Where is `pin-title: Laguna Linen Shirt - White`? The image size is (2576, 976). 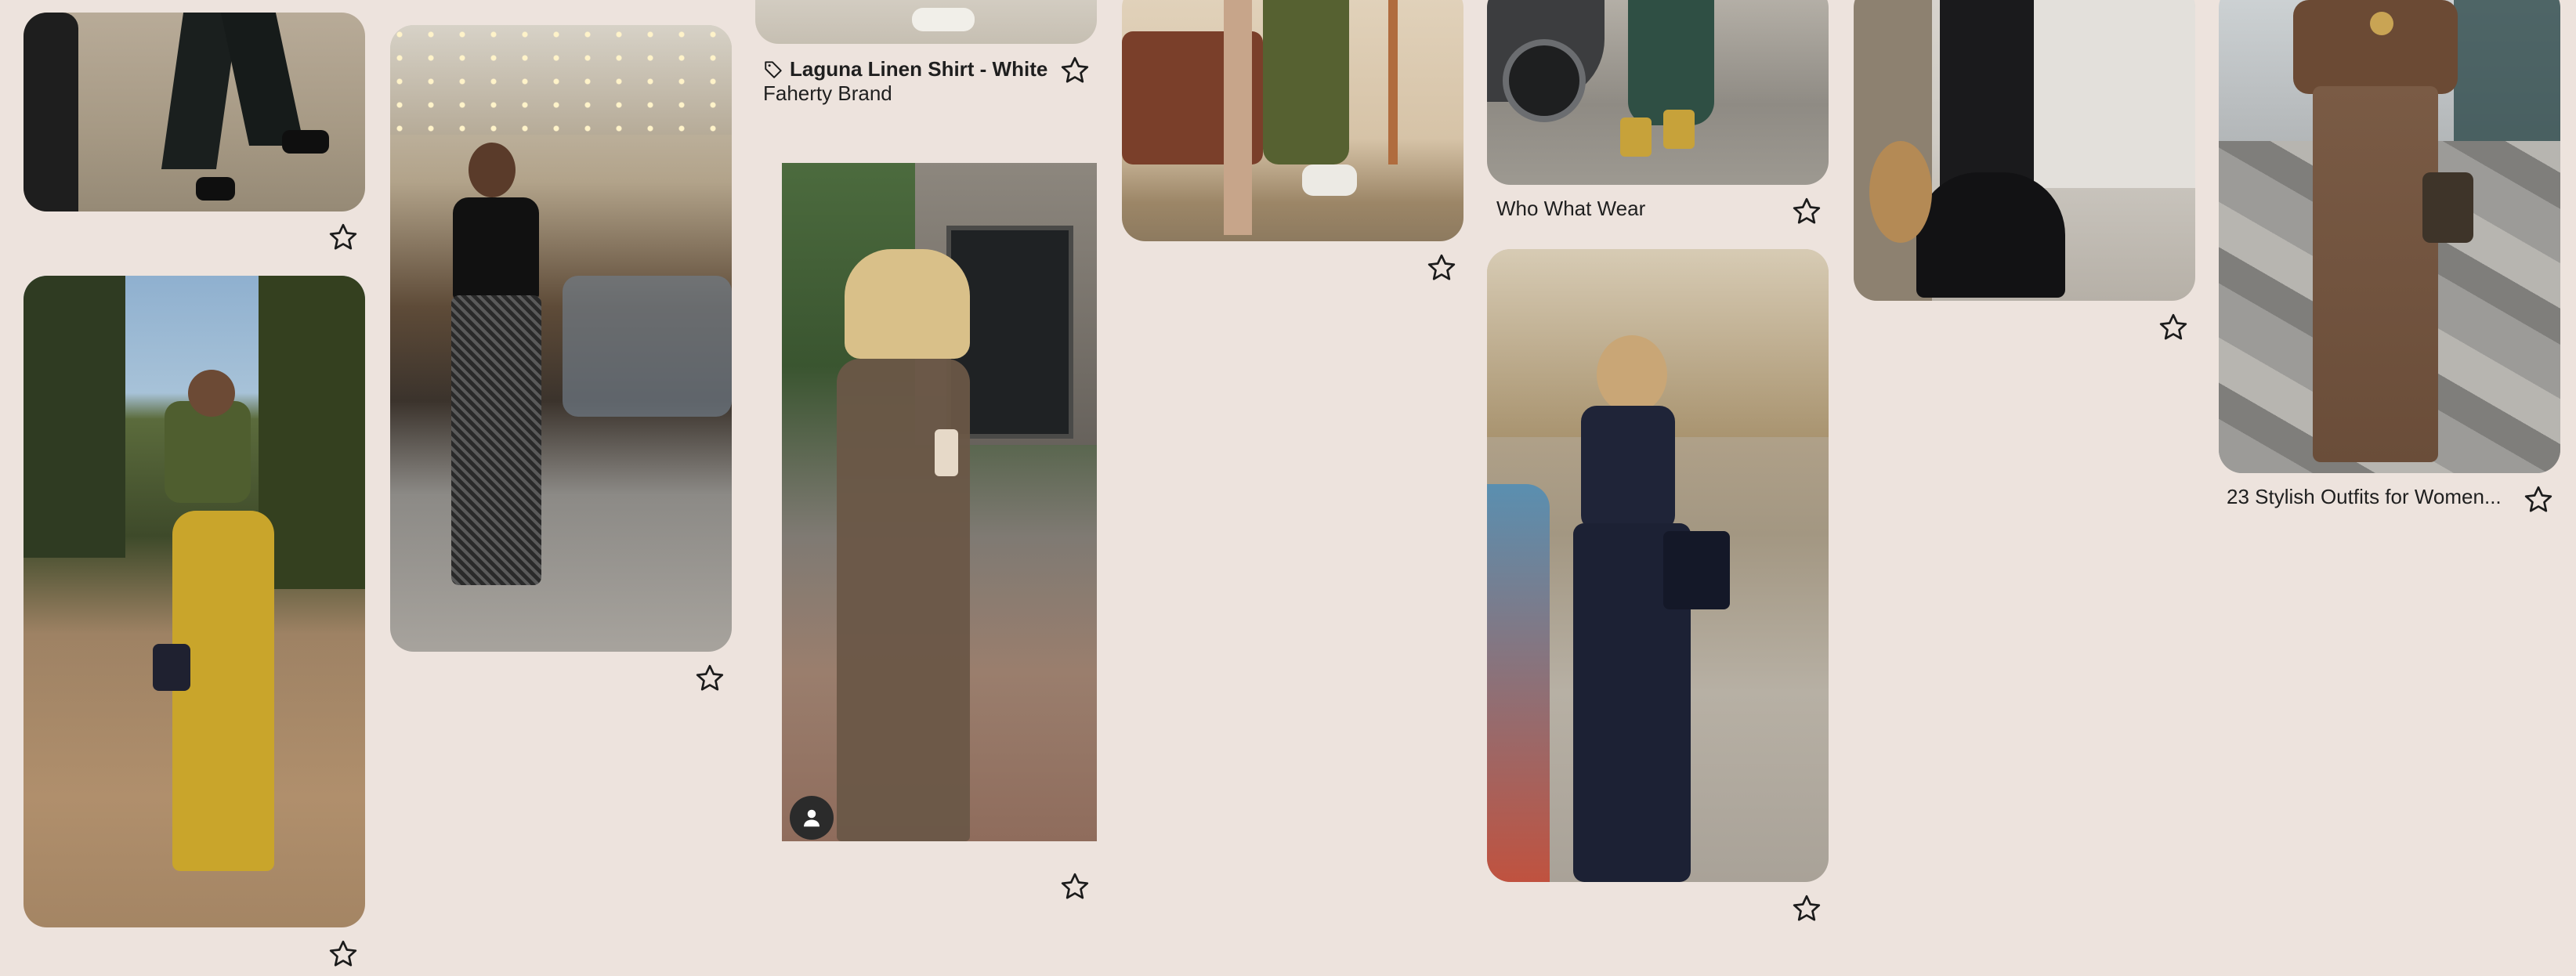
pin-title: Laguna Linen Shirt - White is located at coordinates (919, 69).